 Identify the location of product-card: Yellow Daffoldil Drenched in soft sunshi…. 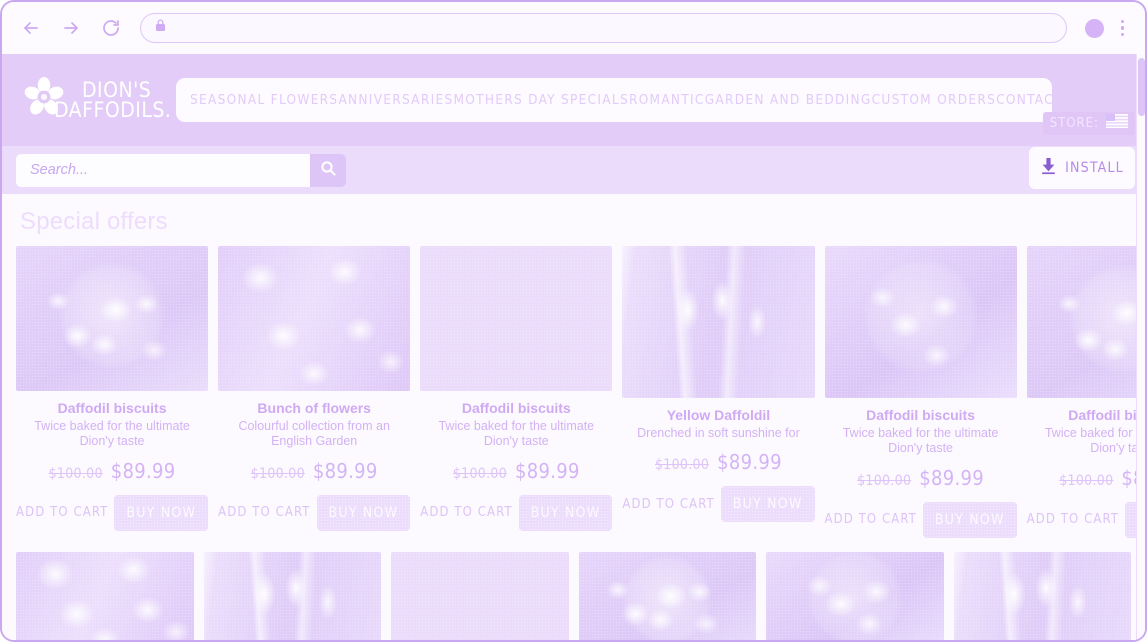
(718, 392).